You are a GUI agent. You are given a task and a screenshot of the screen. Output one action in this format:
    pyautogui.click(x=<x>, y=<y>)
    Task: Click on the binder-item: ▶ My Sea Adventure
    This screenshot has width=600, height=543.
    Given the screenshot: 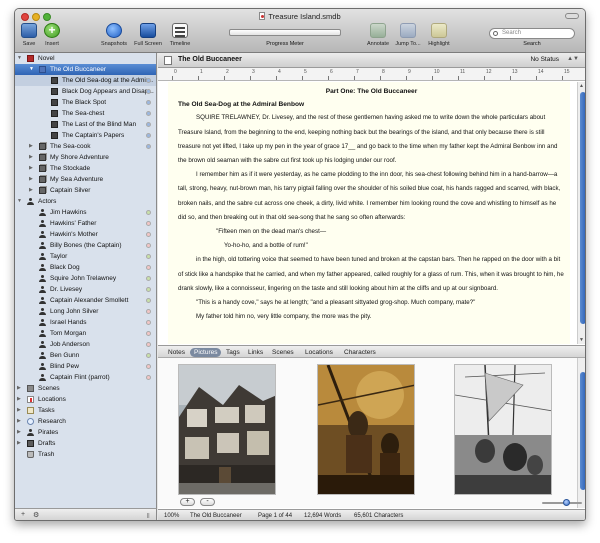 What is the action you would take?
    pyautogui.click(x=85, y=179)
    